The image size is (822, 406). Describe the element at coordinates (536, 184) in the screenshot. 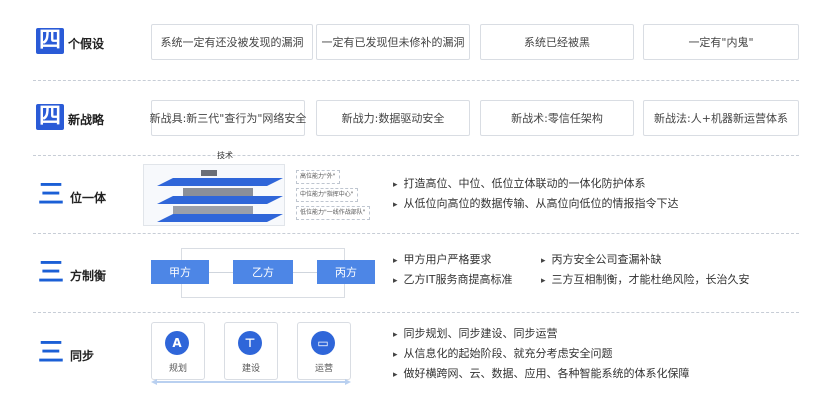

I see `unity-bullet: 打造高位、中位、低位立体联动的一体化防护体系` at that location.